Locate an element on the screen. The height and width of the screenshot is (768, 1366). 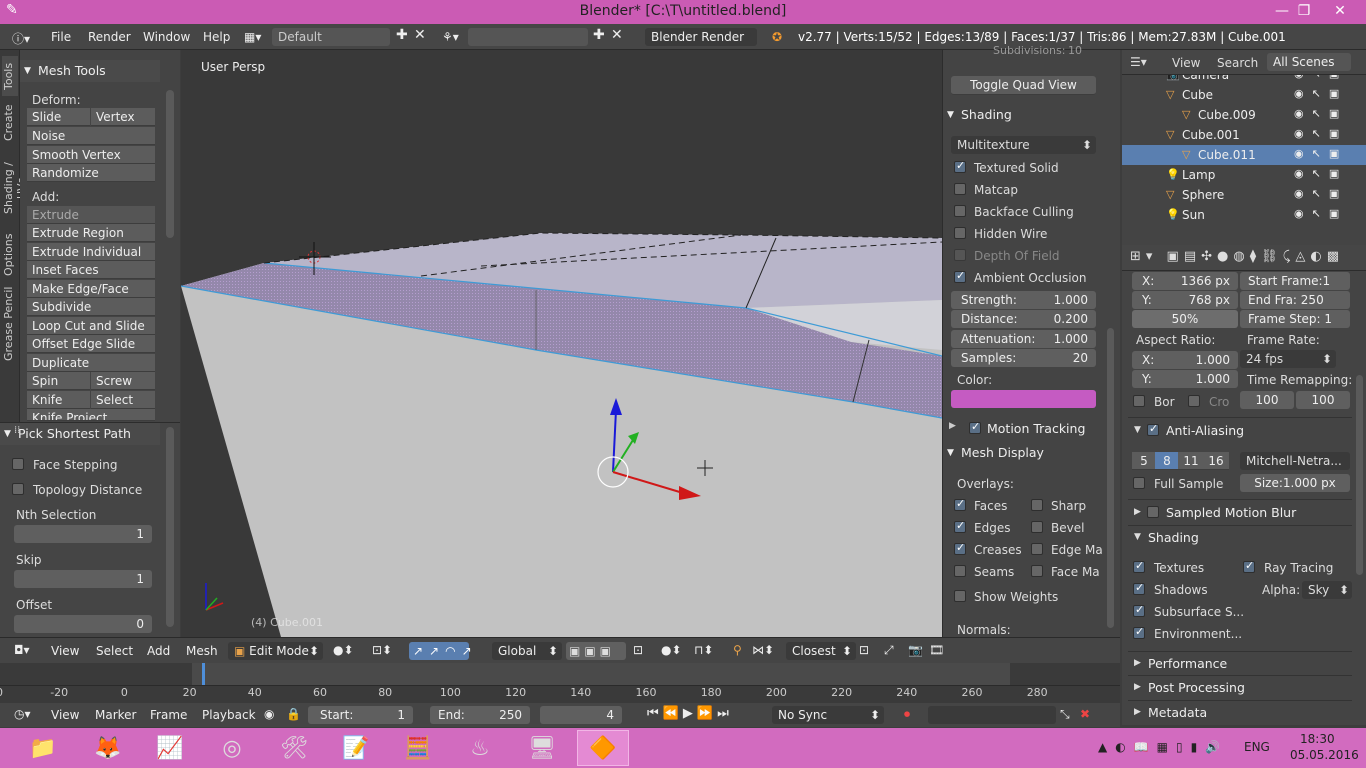
motion-tracking-expand-icon: ▶ is located at coordinates (952, 426).